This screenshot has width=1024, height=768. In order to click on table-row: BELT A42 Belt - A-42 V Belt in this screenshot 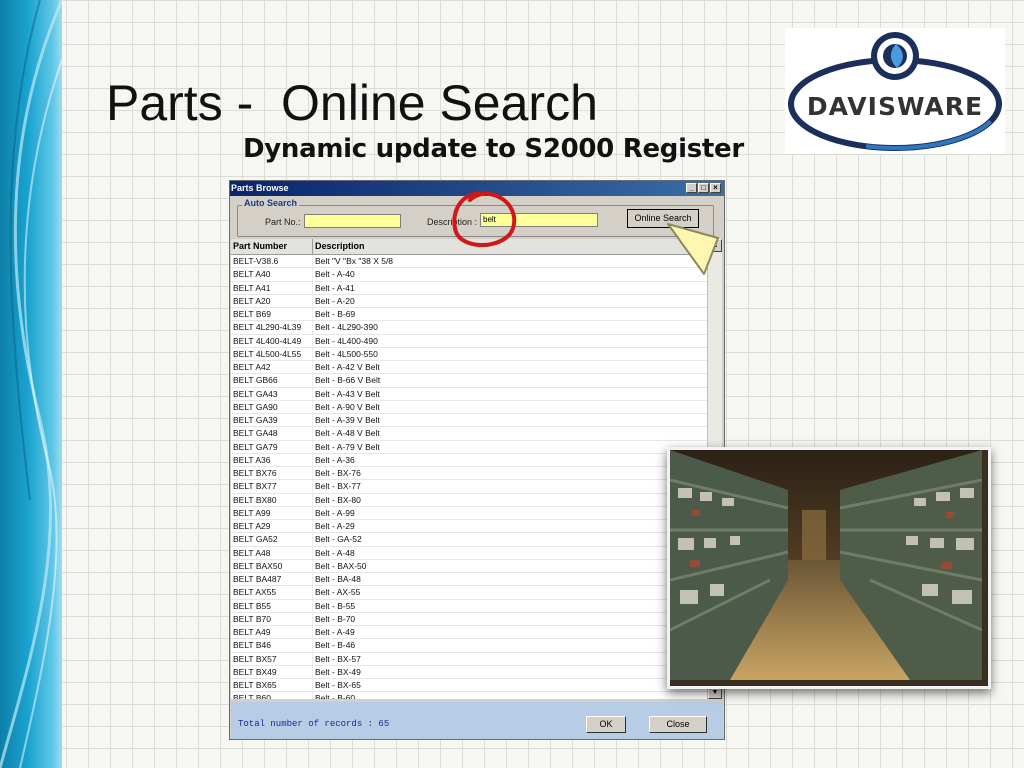, I will do `click(469, 368)`.